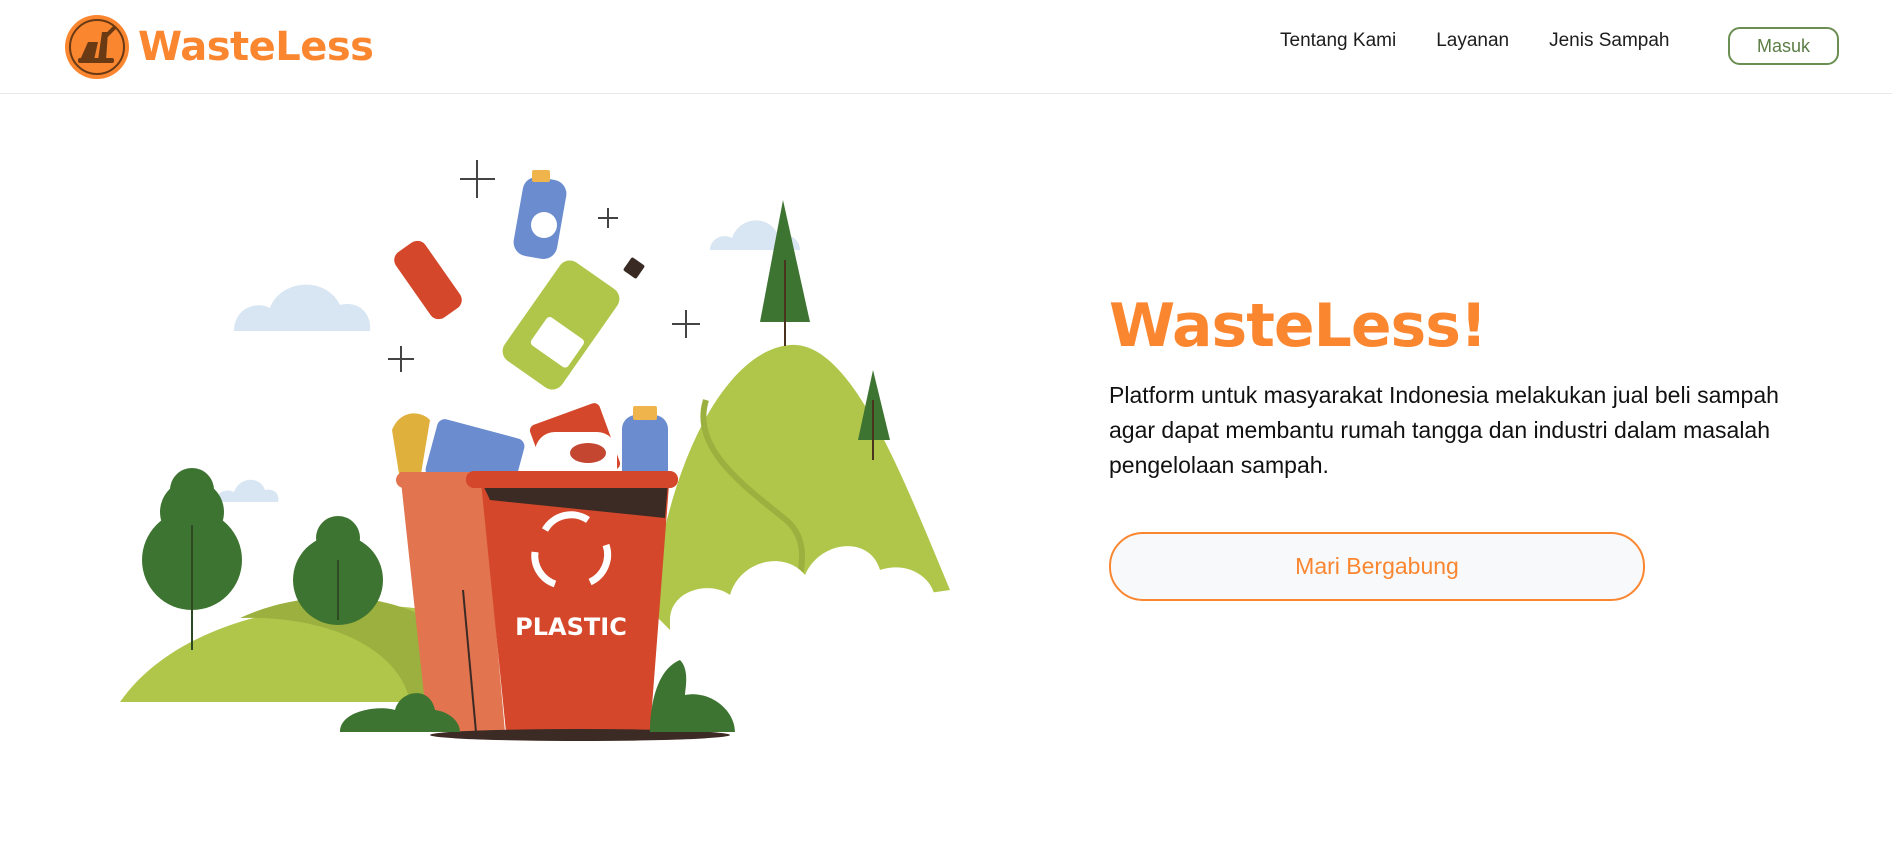  What do you see at coordinates (519, 280) in the screenshot?
I see `bottle-icon` at bounding box center [519, 280].